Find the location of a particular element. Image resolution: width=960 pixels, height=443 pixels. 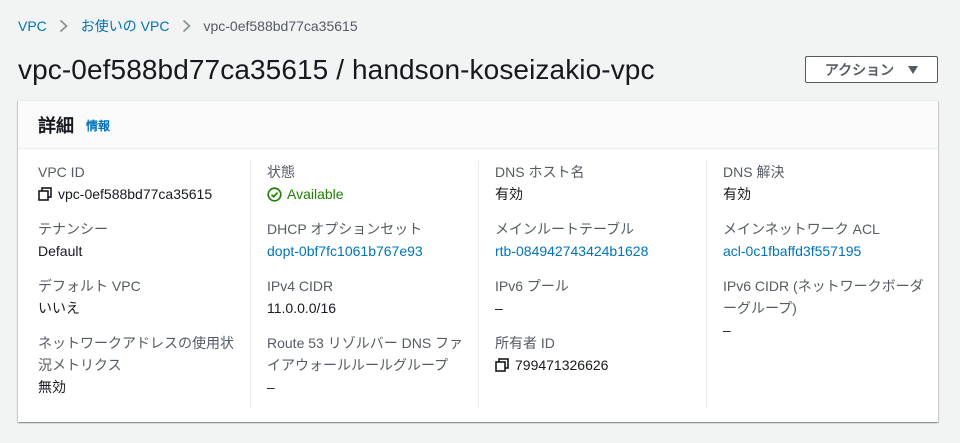

field-tenancy: テナンシー Default is located at coordinates (140, 240).